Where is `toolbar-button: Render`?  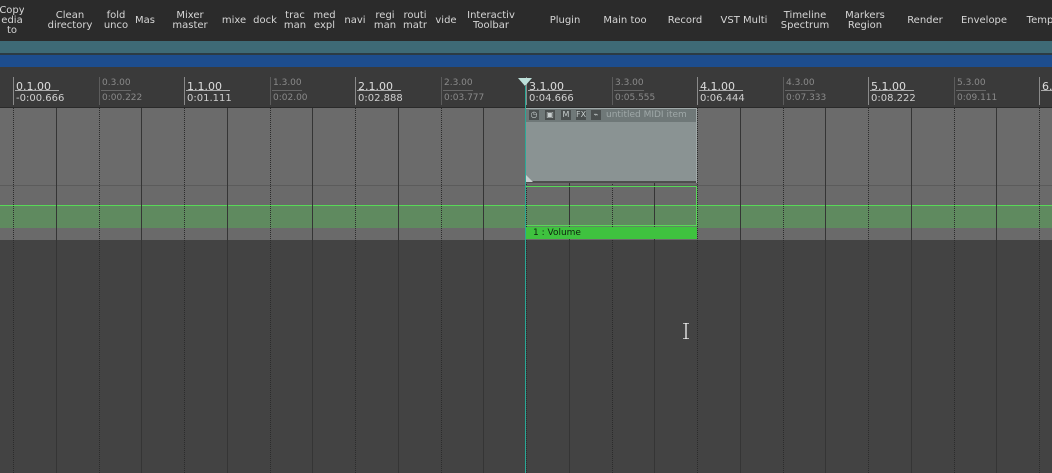
toolbar-button: Render is located at coordinates (925, 20).